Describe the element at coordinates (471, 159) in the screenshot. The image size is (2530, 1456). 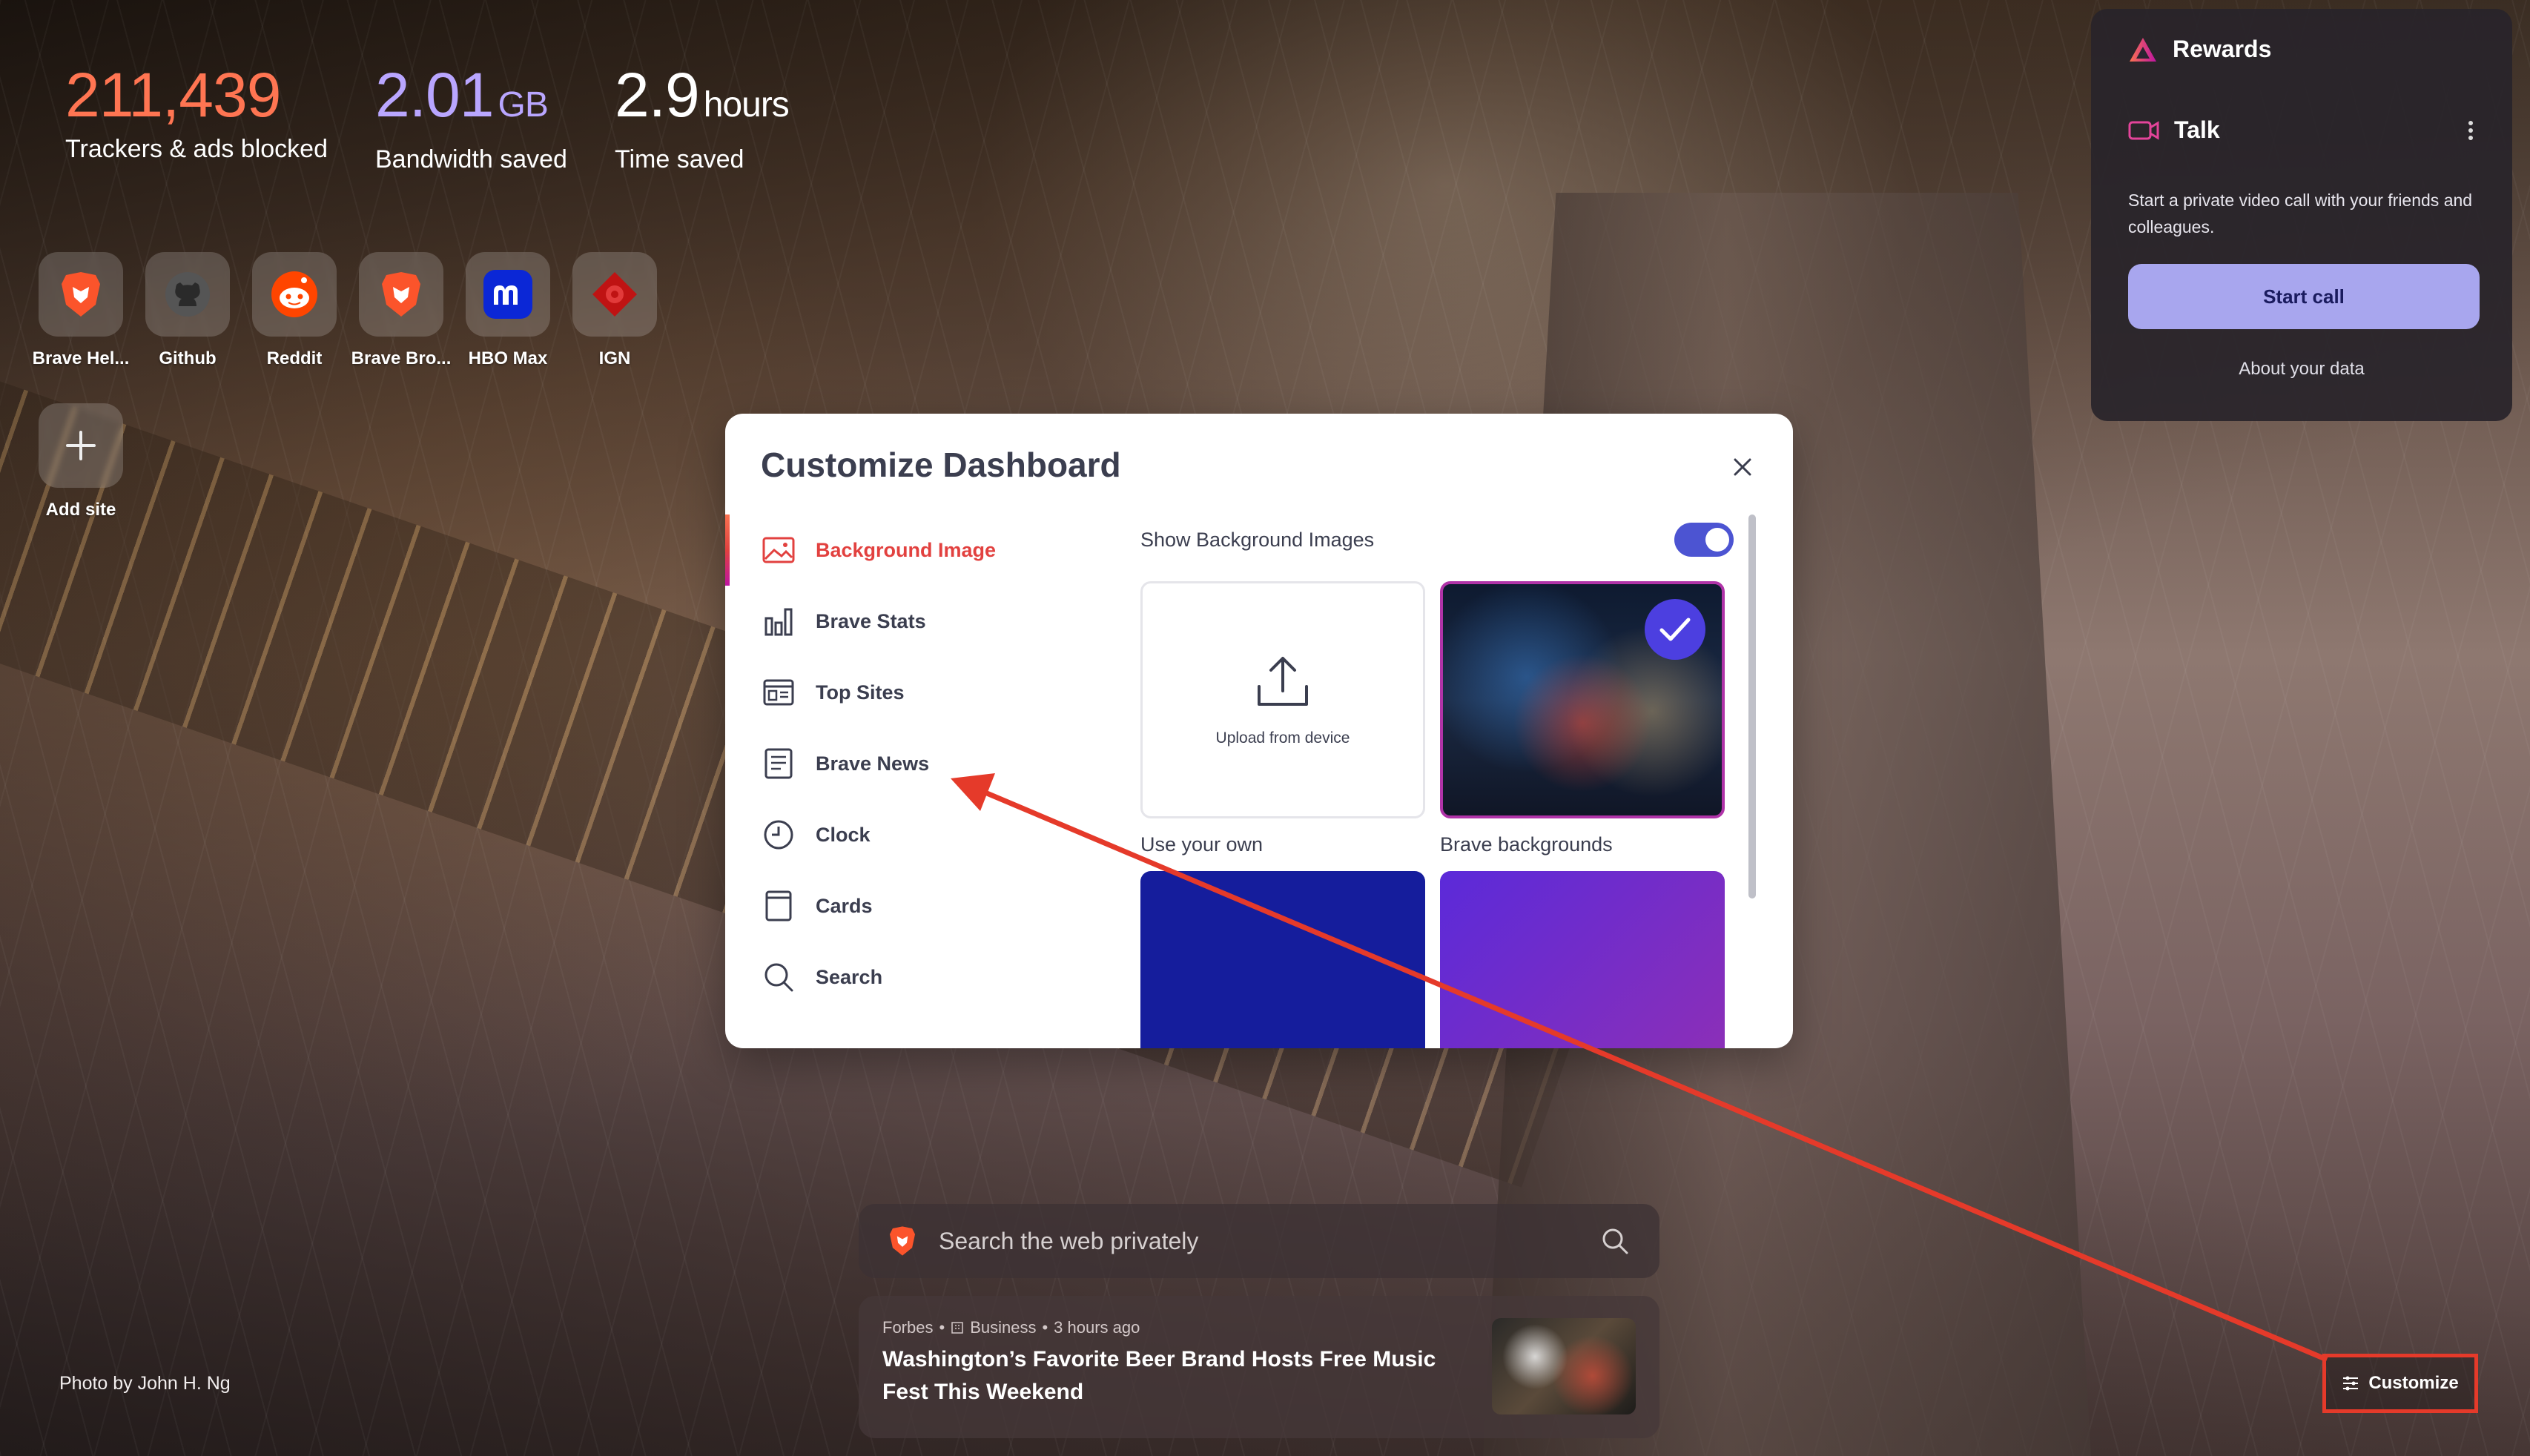
I see `bandwidth-label: Bandwidth saved` at that location.